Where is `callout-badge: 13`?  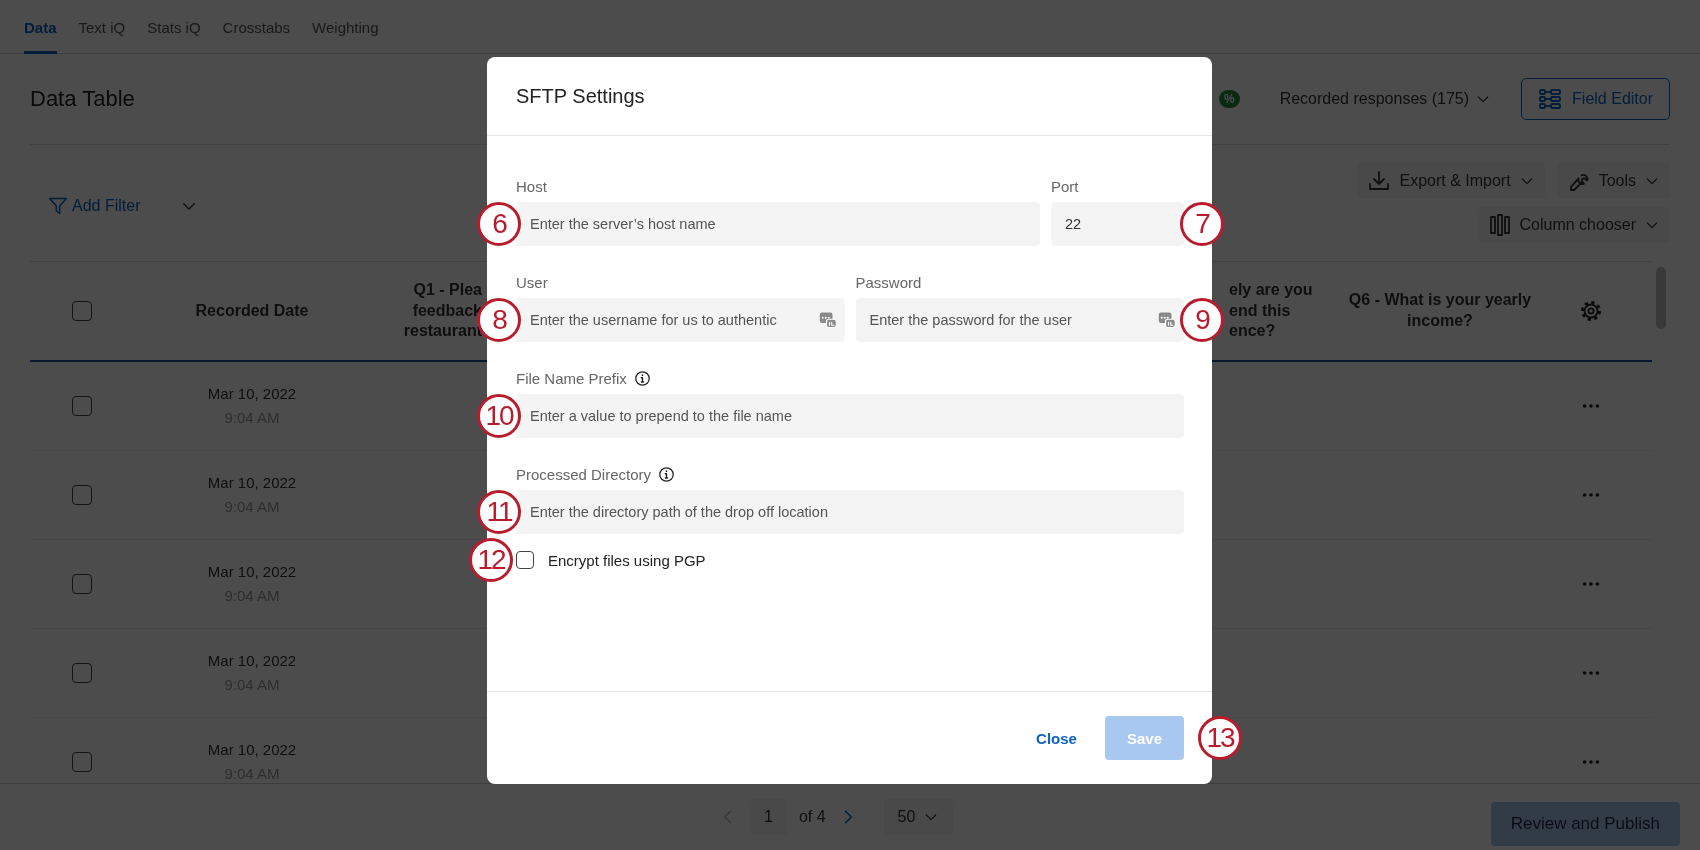 callout-badge: 13 is located at coordinates (1220, 738).